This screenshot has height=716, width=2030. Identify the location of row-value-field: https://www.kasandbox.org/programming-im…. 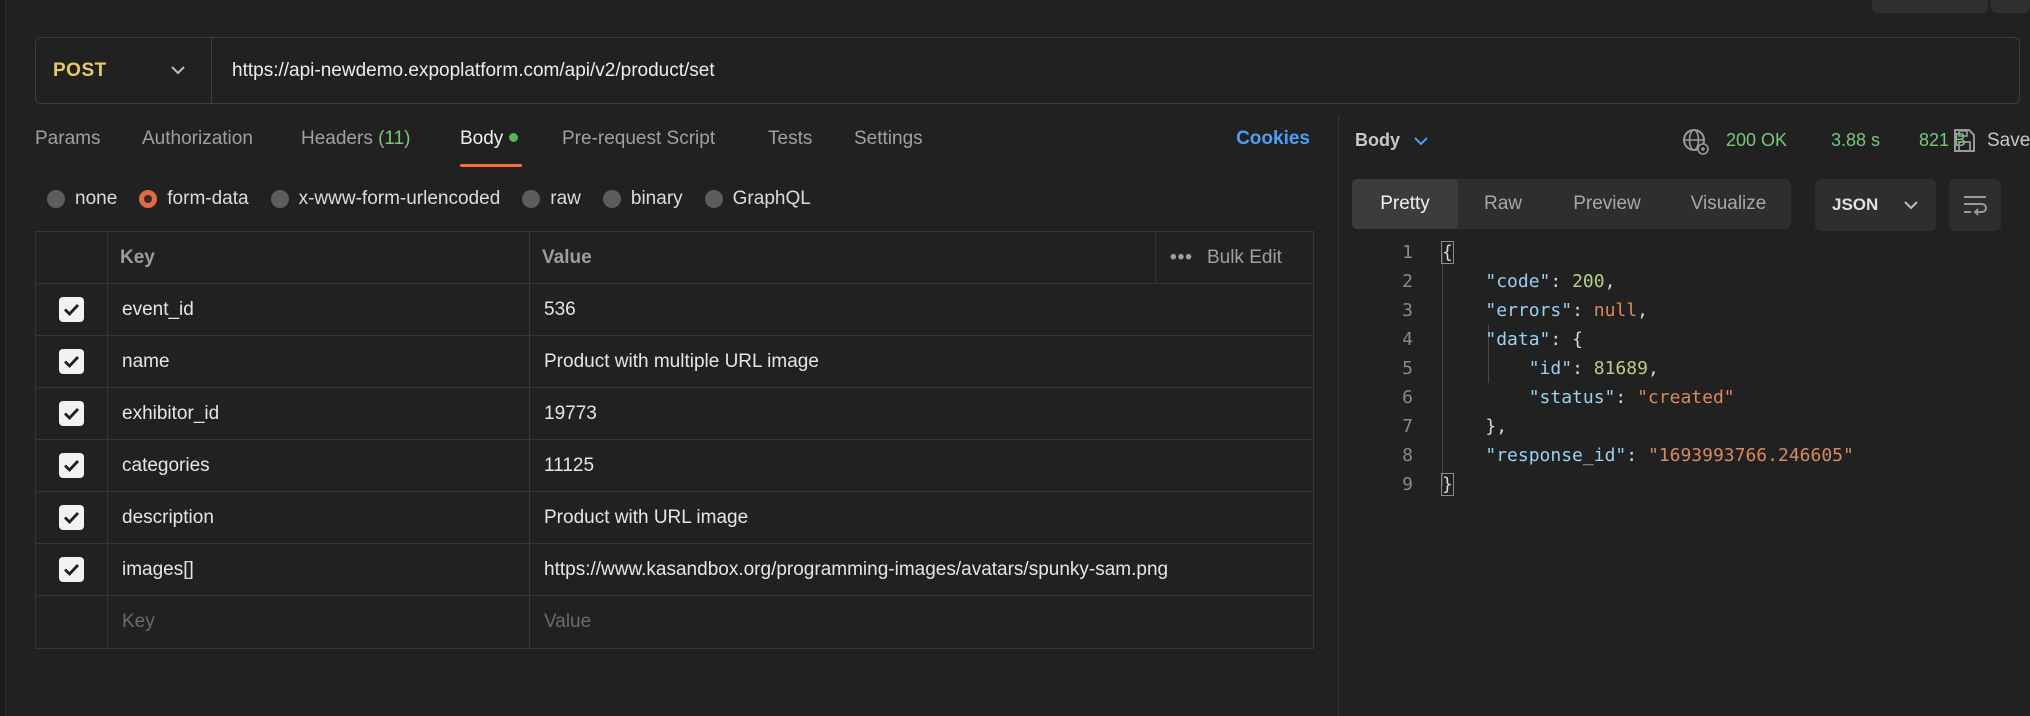
(921, 569).